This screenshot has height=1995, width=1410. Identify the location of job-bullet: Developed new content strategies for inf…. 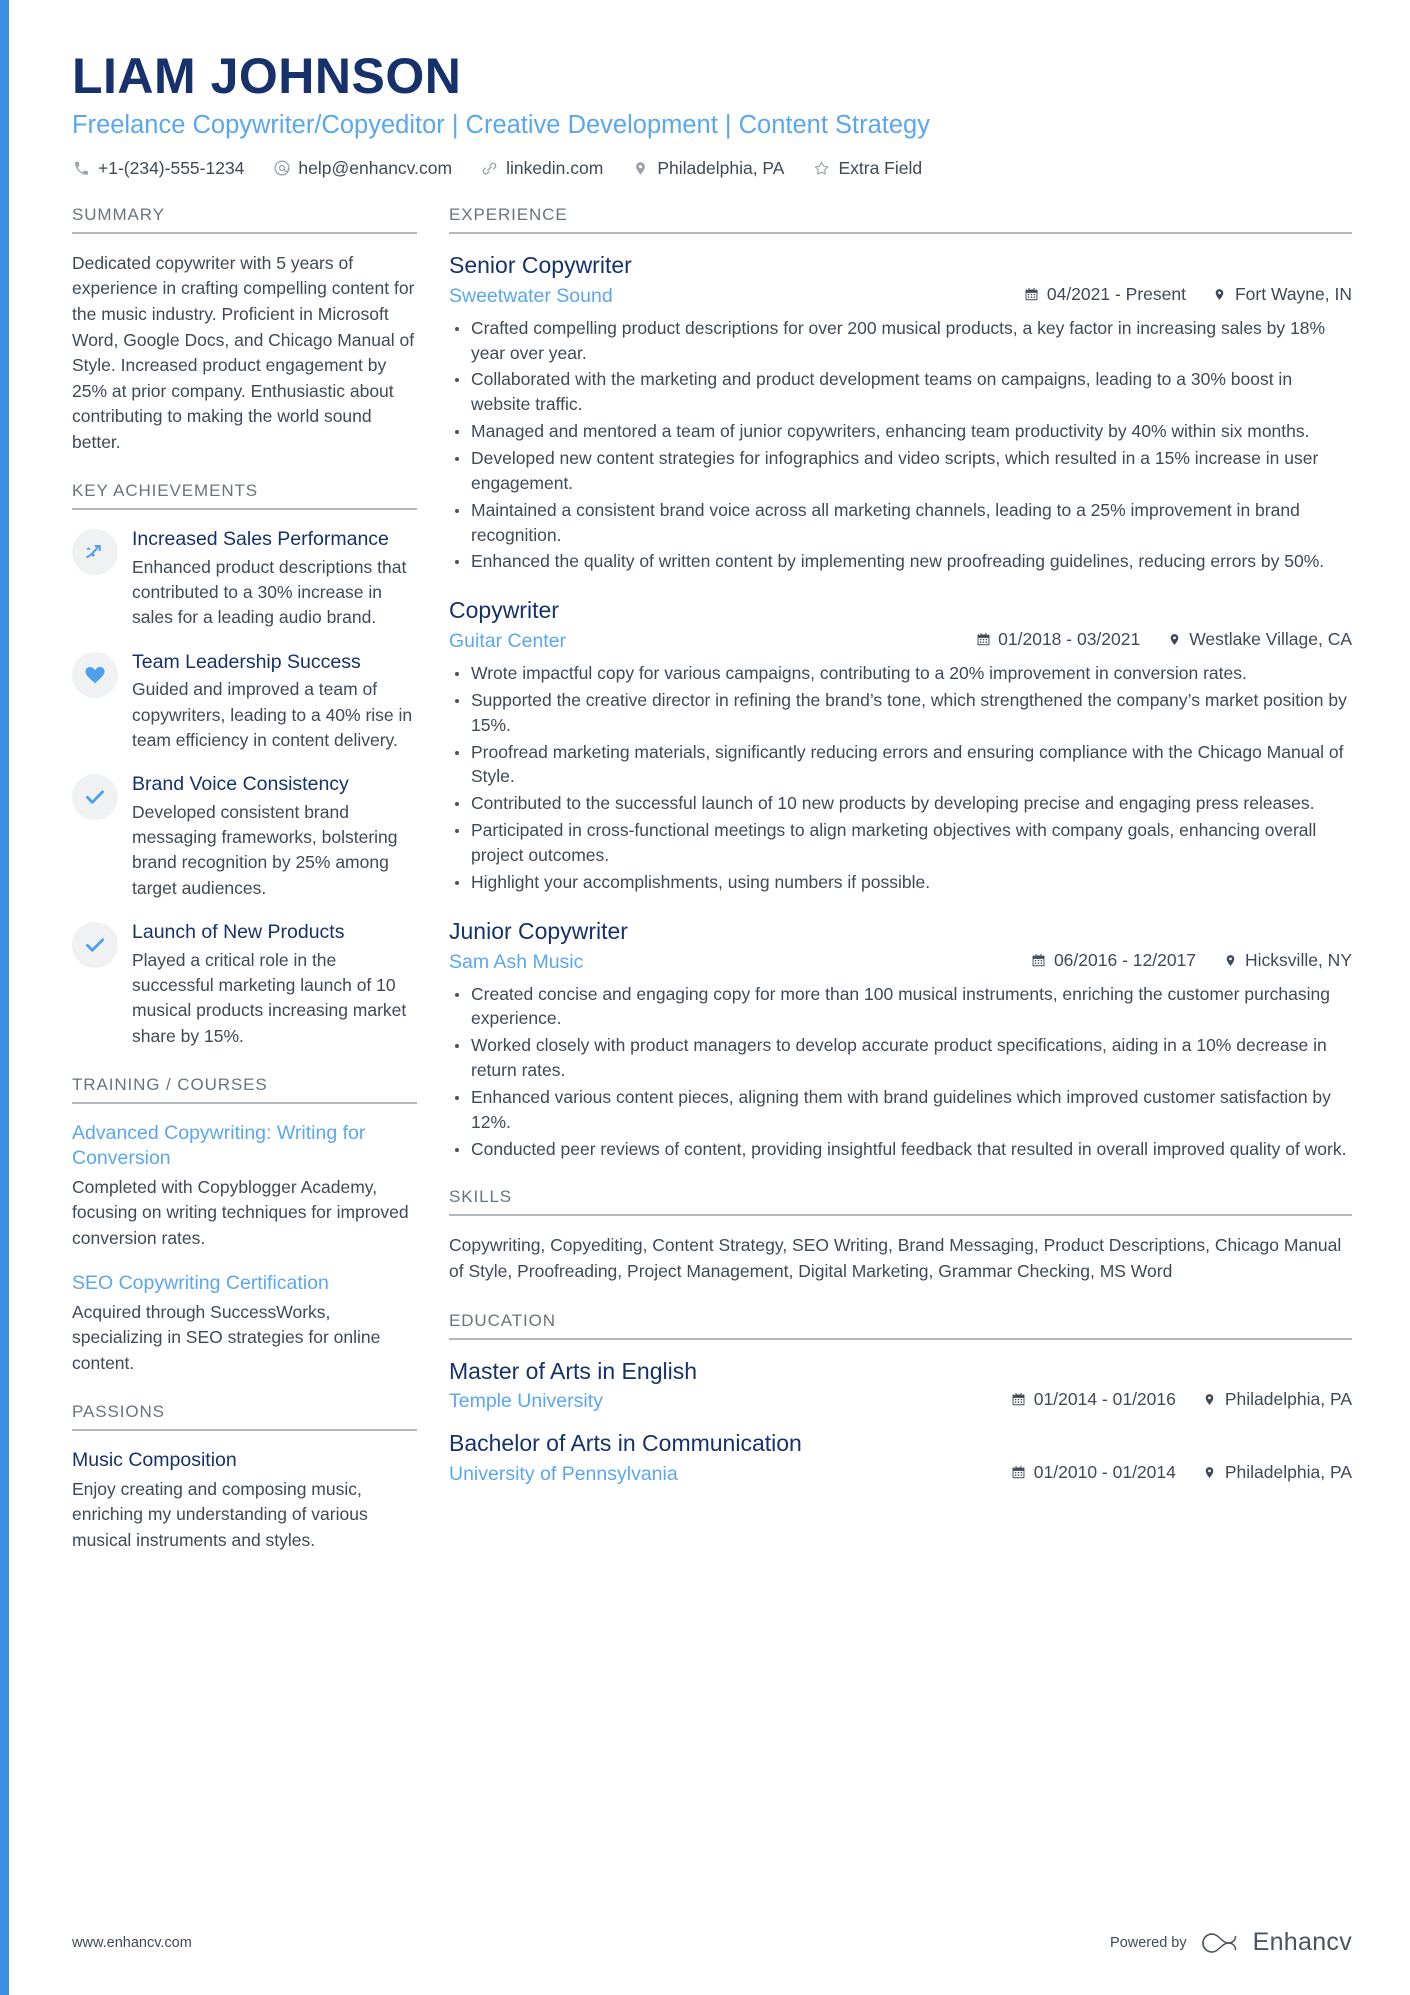
(900, 471).